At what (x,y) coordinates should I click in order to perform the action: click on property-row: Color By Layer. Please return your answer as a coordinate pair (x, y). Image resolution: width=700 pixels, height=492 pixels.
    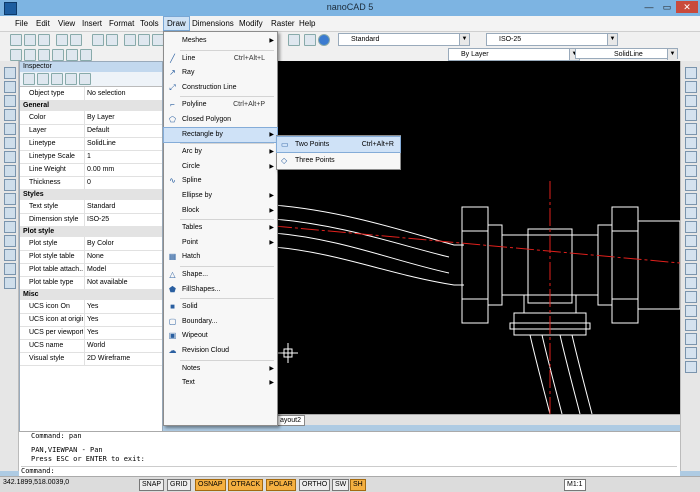
    Looking at the image, I should click on (91, 118).